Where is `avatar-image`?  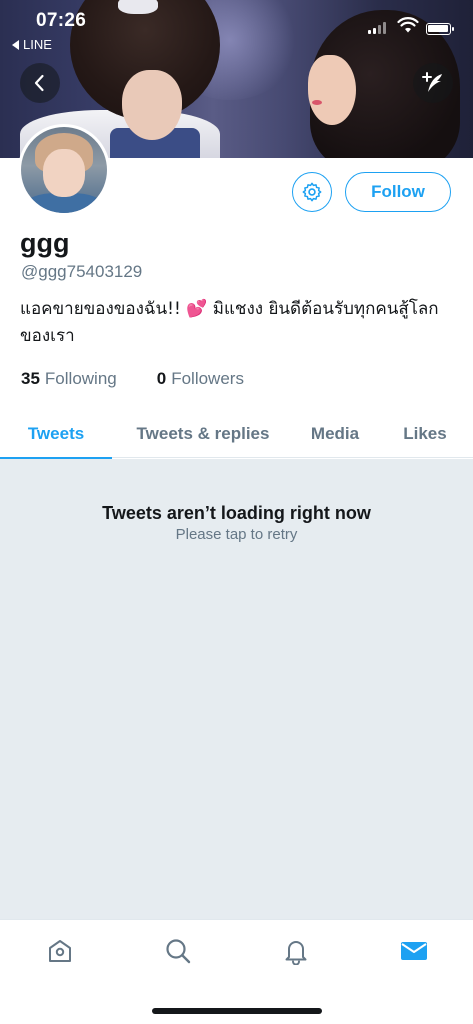 avatar-image is located at coordinates (64, 170).